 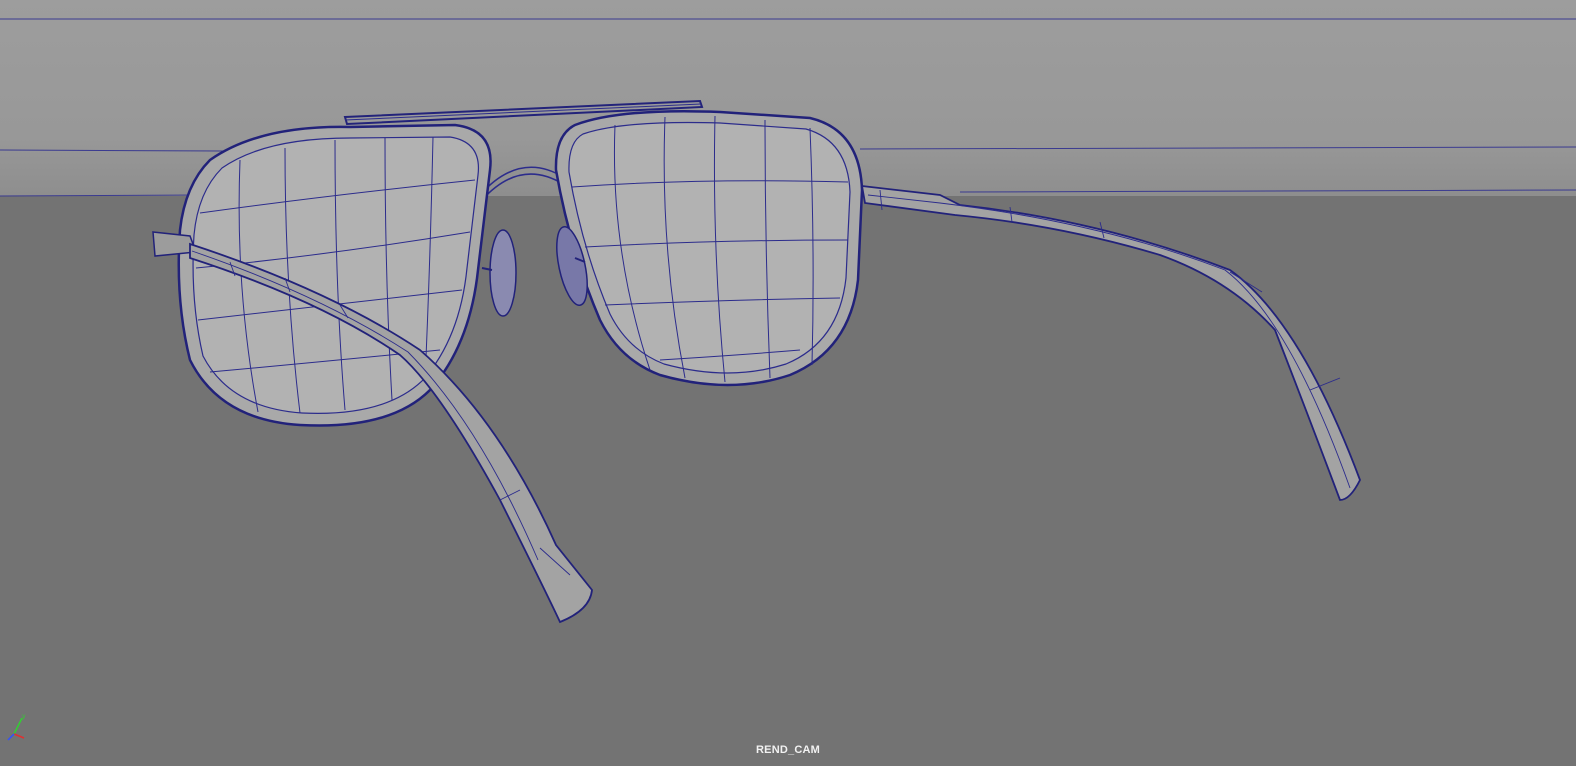 What do you see at coordinates (709, 248) in the screenshot?
I see `right-lens` at bounding box center [709, 248].